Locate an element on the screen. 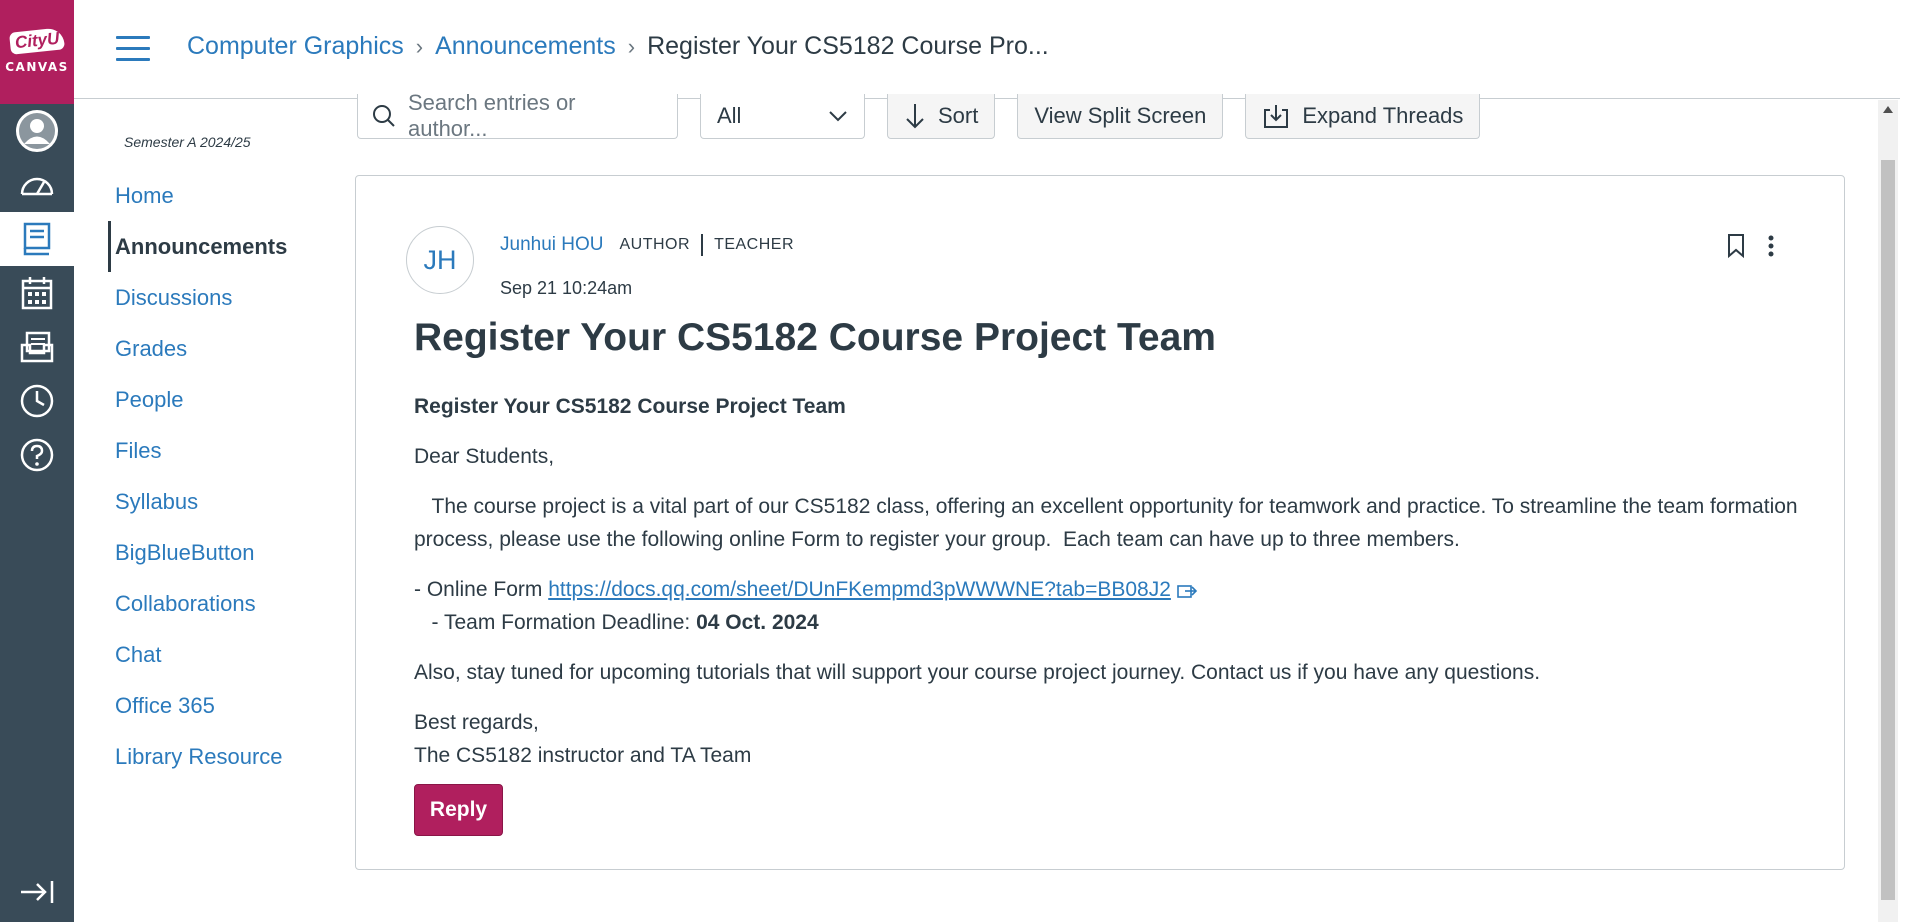 This screenshot has width=1920, height=922. collapse-nav-button is located at coordinates (37, 892).